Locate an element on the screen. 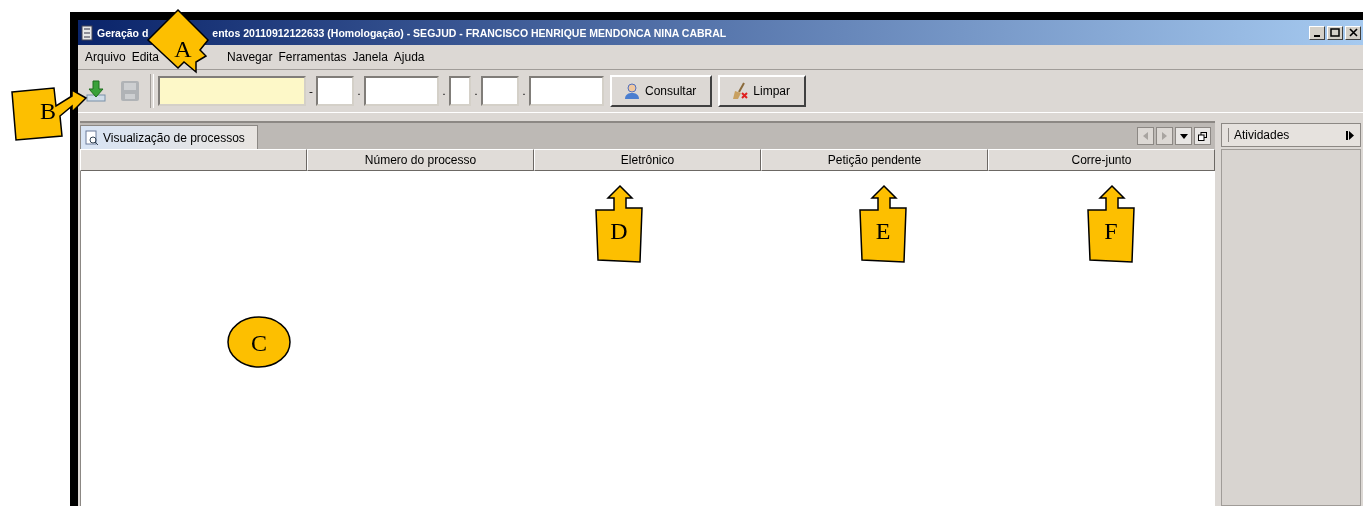 This screenshot has width=1363, height=506. right-arrow-icon is located at coordinates (1164, 136).